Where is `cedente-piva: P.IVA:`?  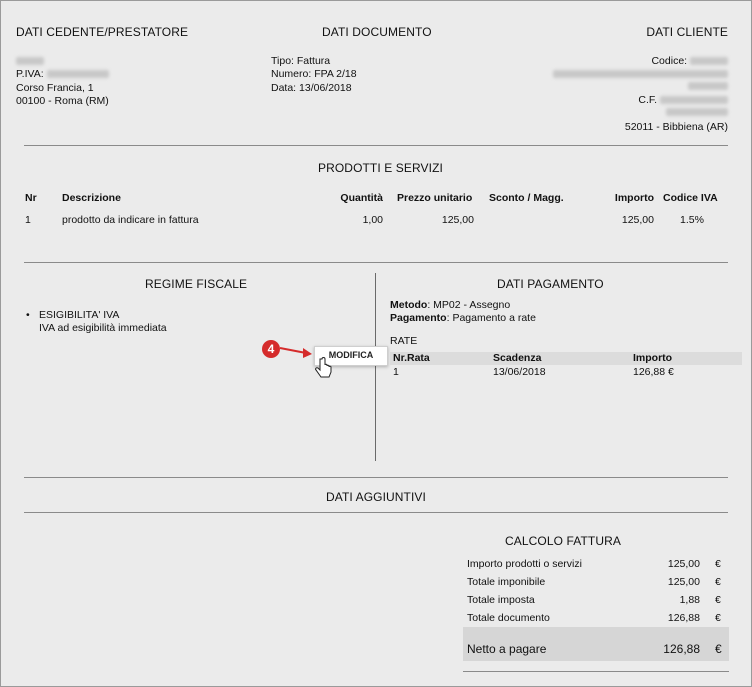 cedente-piva: P.IVA: is located at coordinates (62, 74).